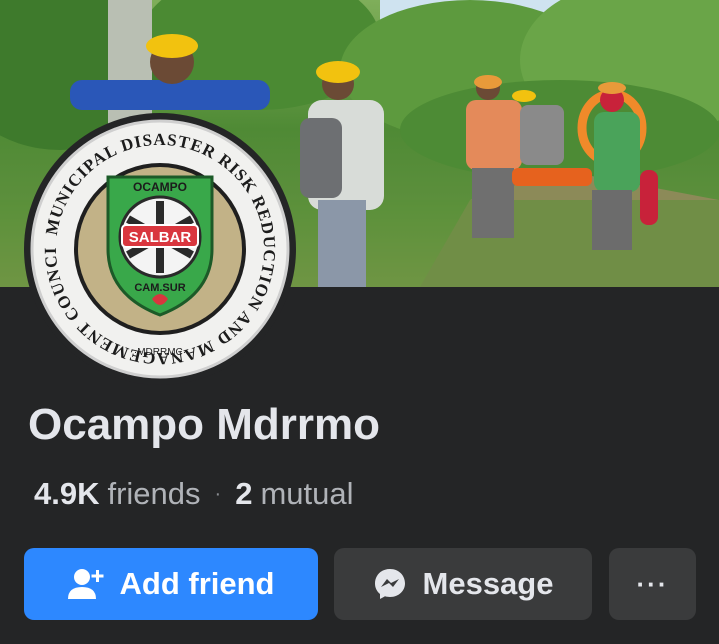 The image size is (719, 644). I want to click on friends-count: 4.9K, so click(66, 494).